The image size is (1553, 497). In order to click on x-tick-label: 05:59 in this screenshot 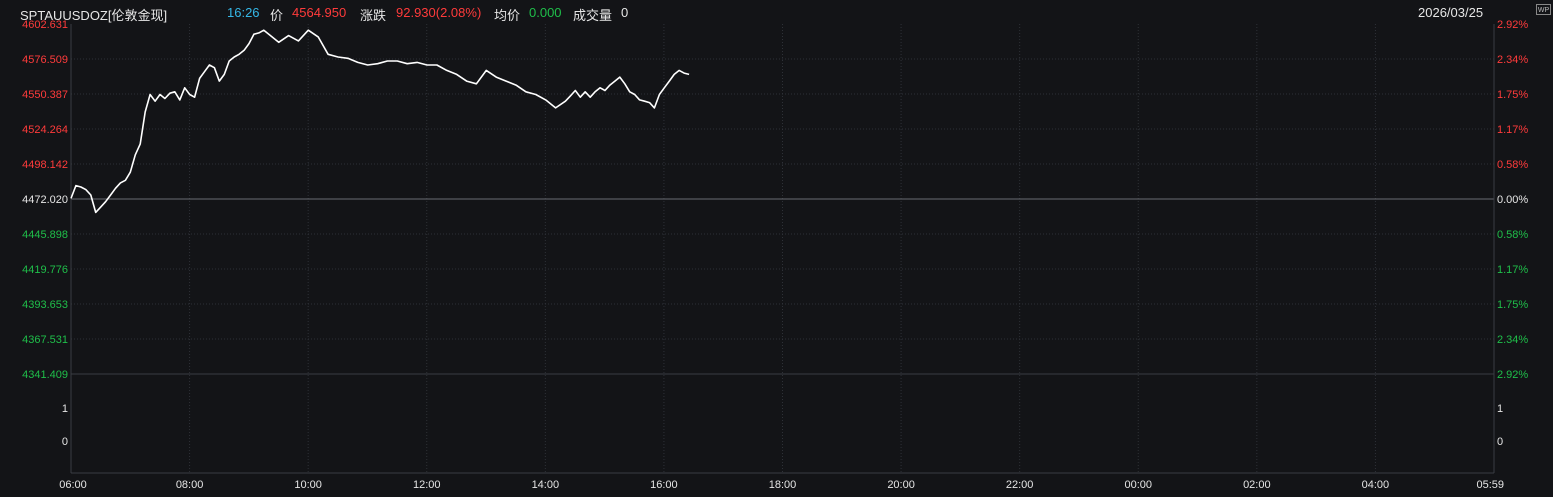, I will do `click(1490, 485)`.